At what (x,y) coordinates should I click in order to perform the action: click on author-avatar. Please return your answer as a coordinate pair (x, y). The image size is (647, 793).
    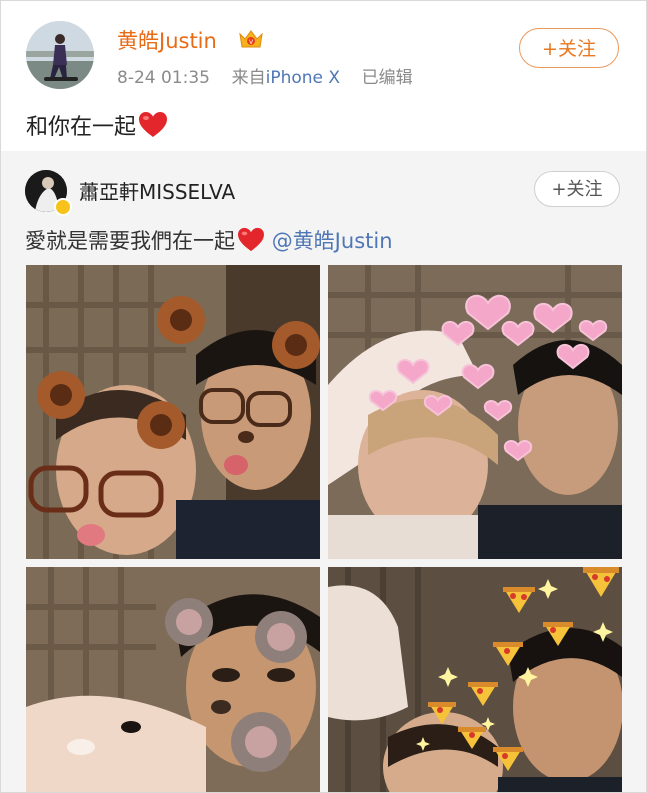
    Looking at the image, I should click on (60, 55).